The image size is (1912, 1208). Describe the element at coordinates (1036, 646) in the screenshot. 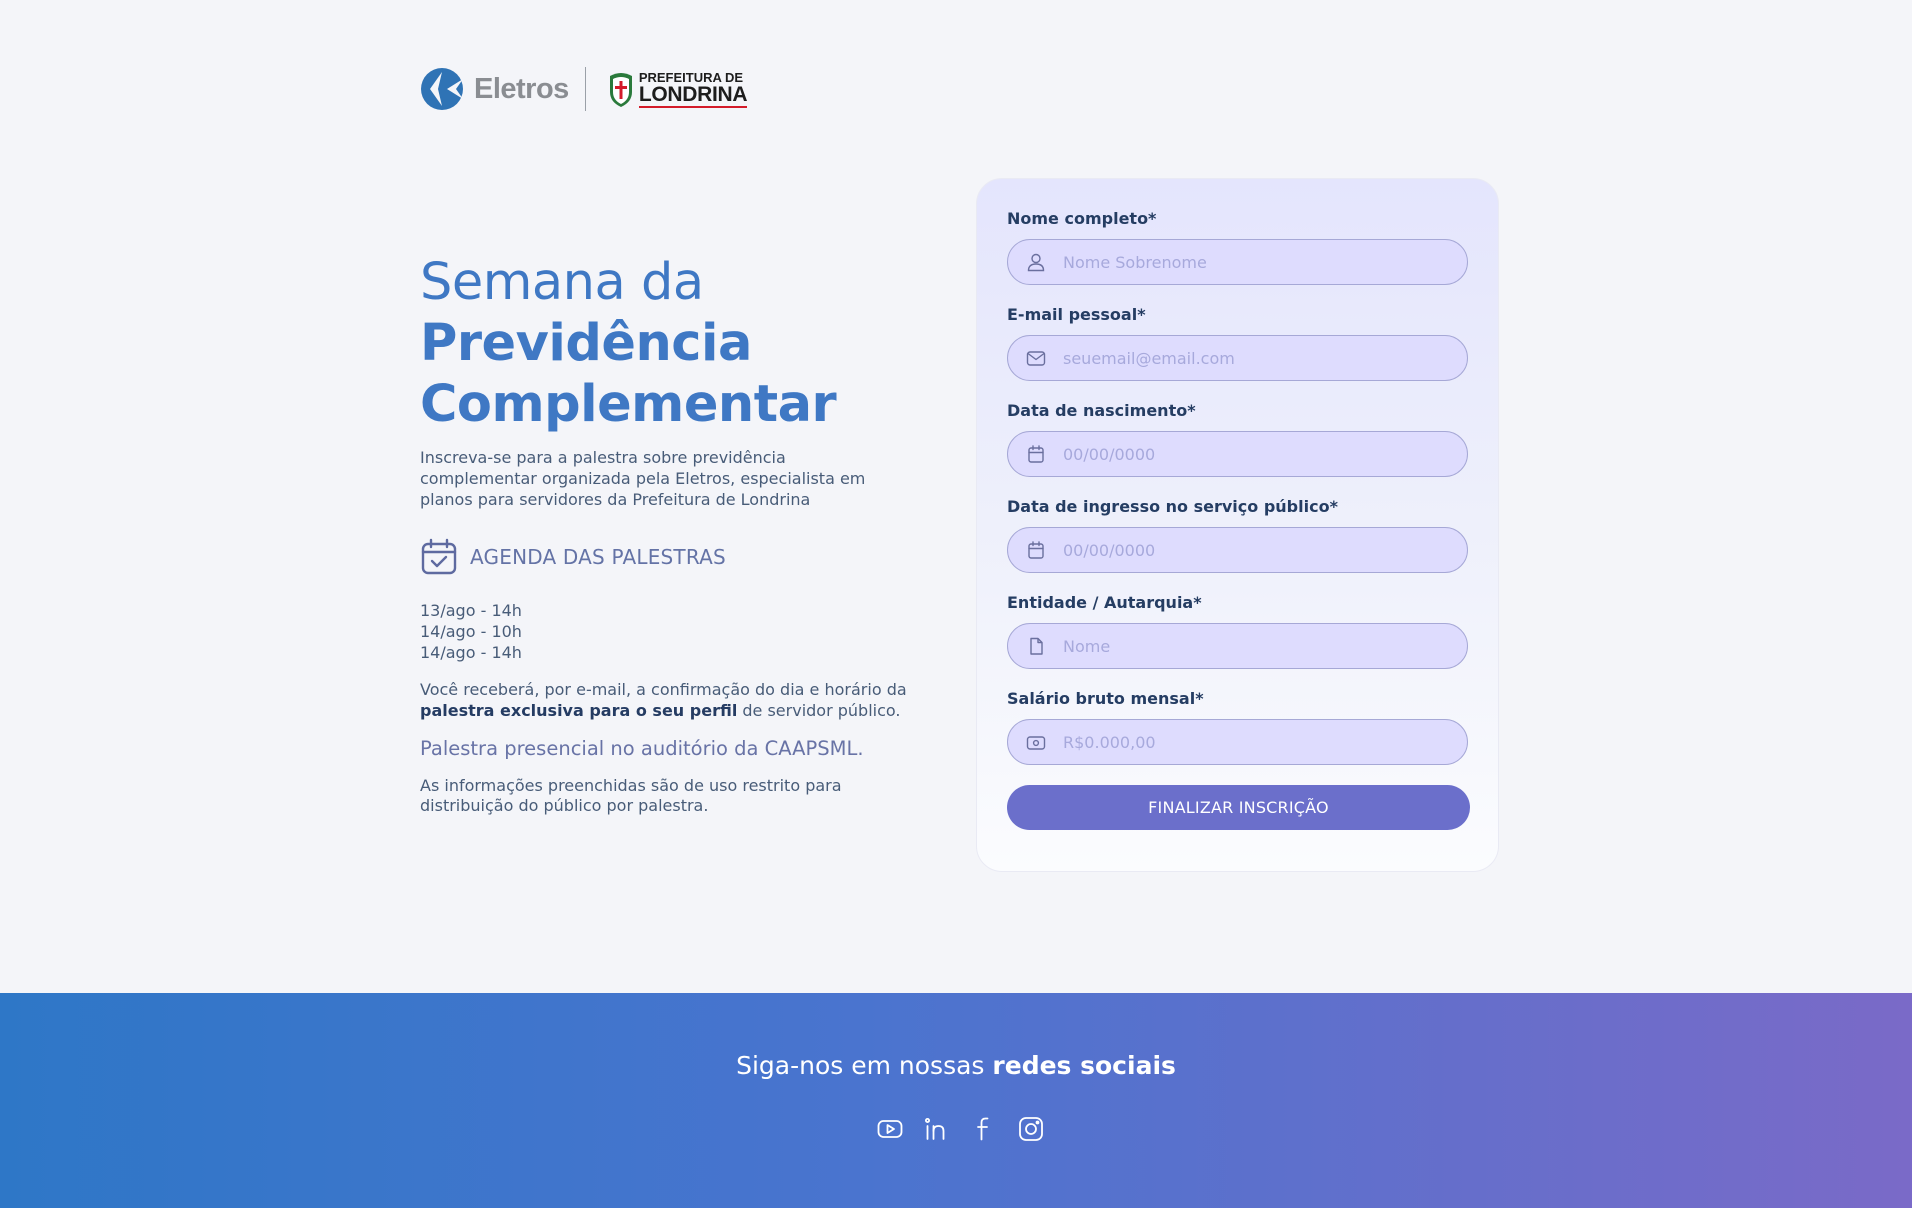

I see `document-icon` at that location.